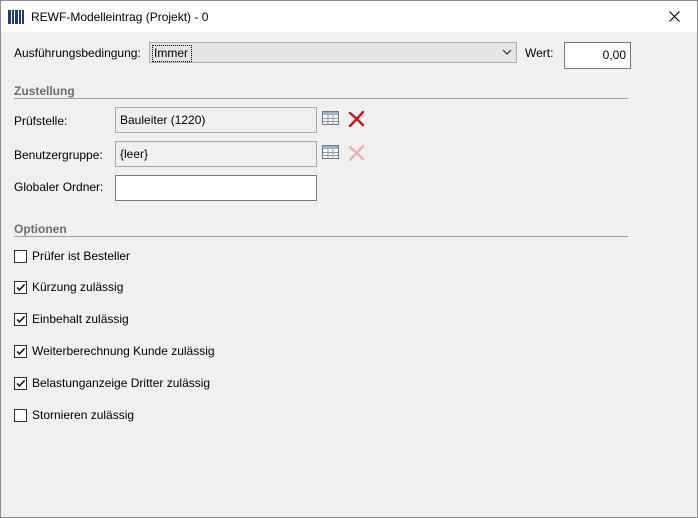 This screenshot has height=518, width=698. Describe the element at coordinates (216, 154) in the screenshot. I see `benutzergruppe-field: {leer}` at that location.